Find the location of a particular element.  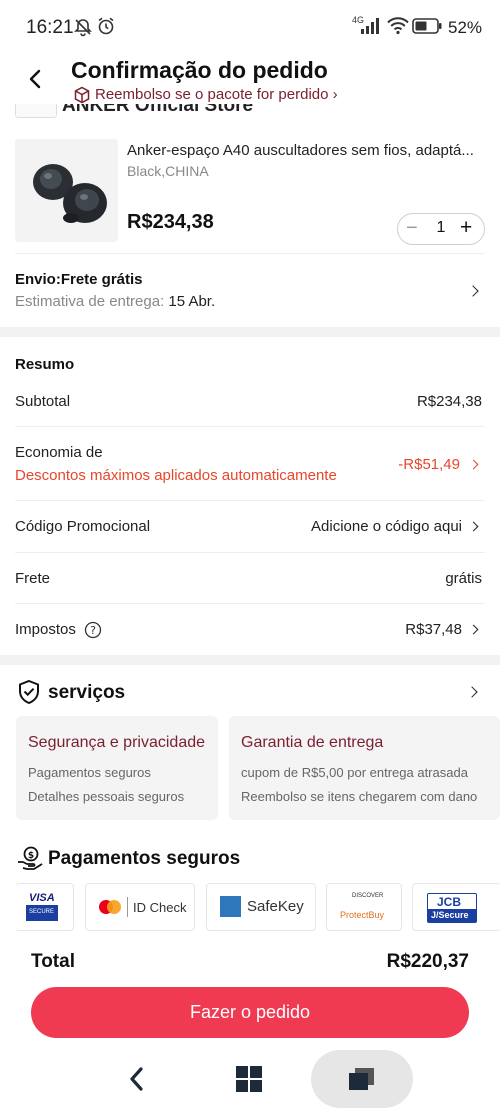

jsecure-text: J/Secure is located at coordinates (450, 915).